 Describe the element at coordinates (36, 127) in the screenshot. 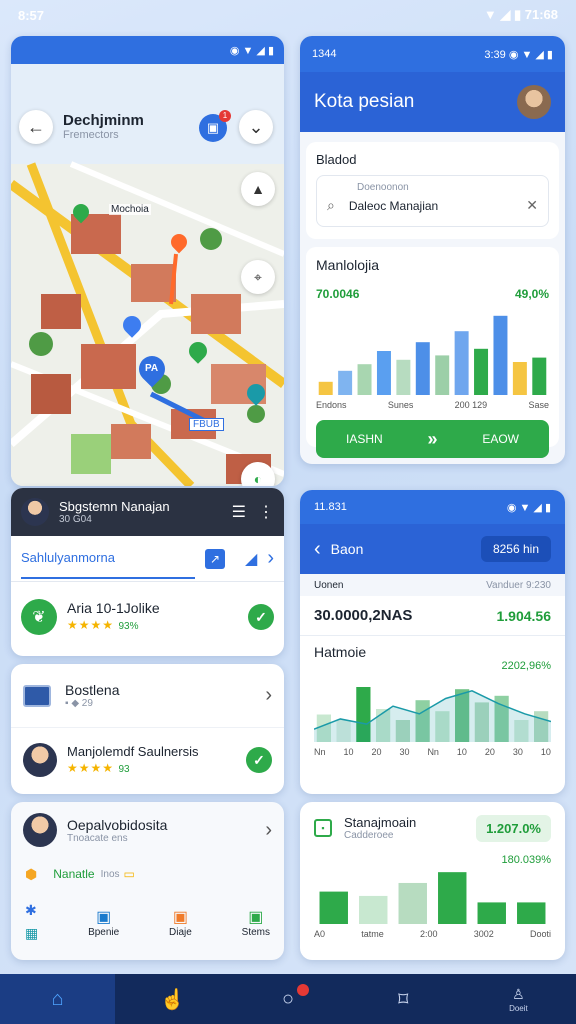

I see `back-arrow-icon: ←` at that location.